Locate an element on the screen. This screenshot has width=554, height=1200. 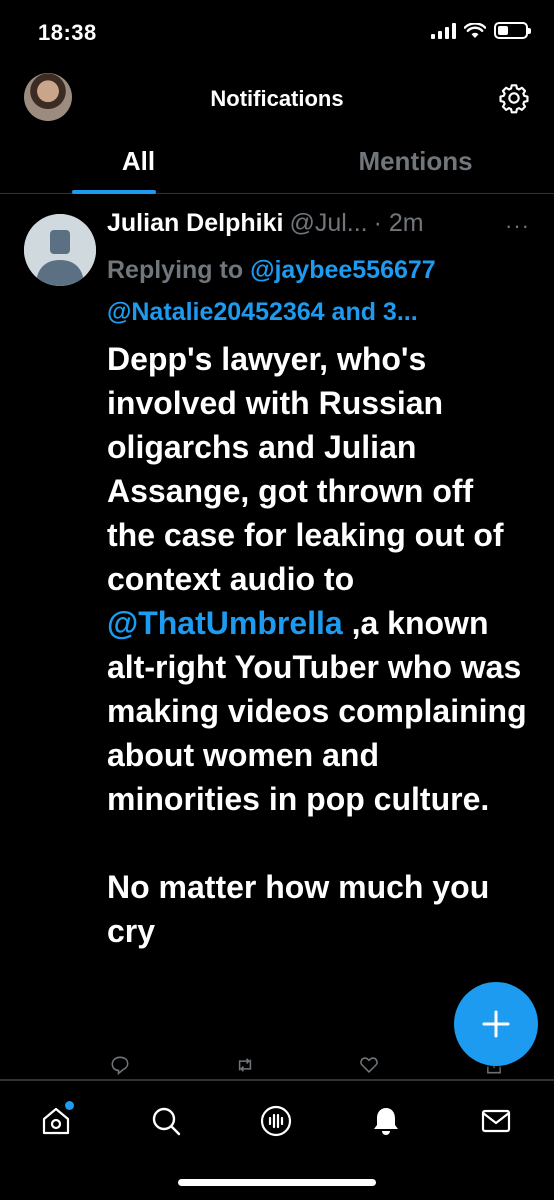
author-name: Julian Delphiki is located at coordinates (195, 223).